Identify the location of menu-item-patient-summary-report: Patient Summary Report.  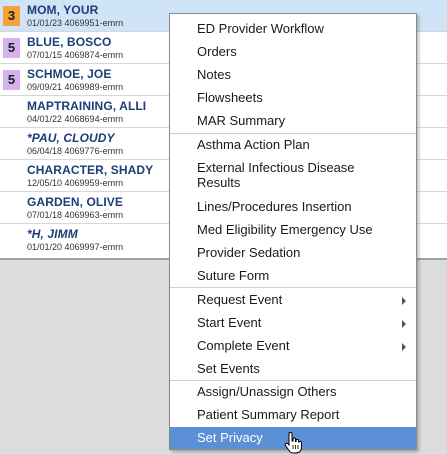
(293, 415).